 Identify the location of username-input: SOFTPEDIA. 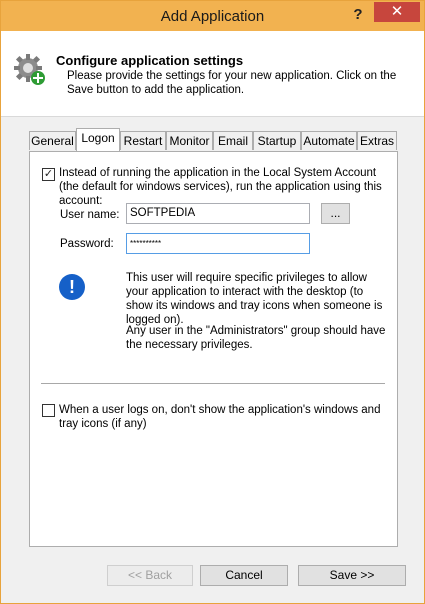
(218, 213).